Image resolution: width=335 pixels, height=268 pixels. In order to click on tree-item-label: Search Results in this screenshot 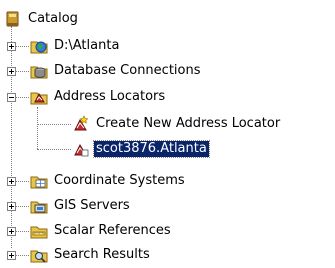, I will do `click(102, 254)`.